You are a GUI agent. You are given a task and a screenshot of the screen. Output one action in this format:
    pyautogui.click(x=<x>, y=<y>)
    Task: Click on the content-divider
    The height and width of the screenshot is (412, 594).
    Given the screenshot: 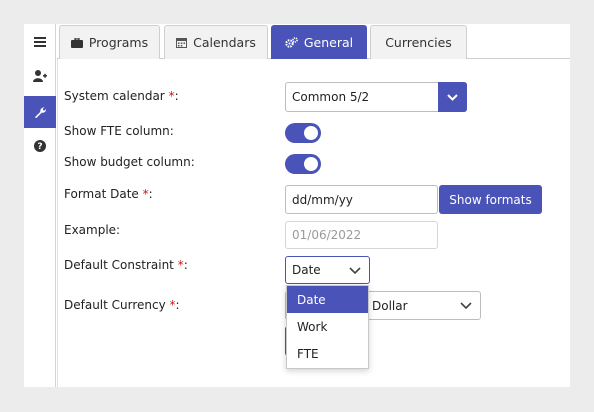 What is the action you would take?
    pyautogui.click(x=57, y=223)
    